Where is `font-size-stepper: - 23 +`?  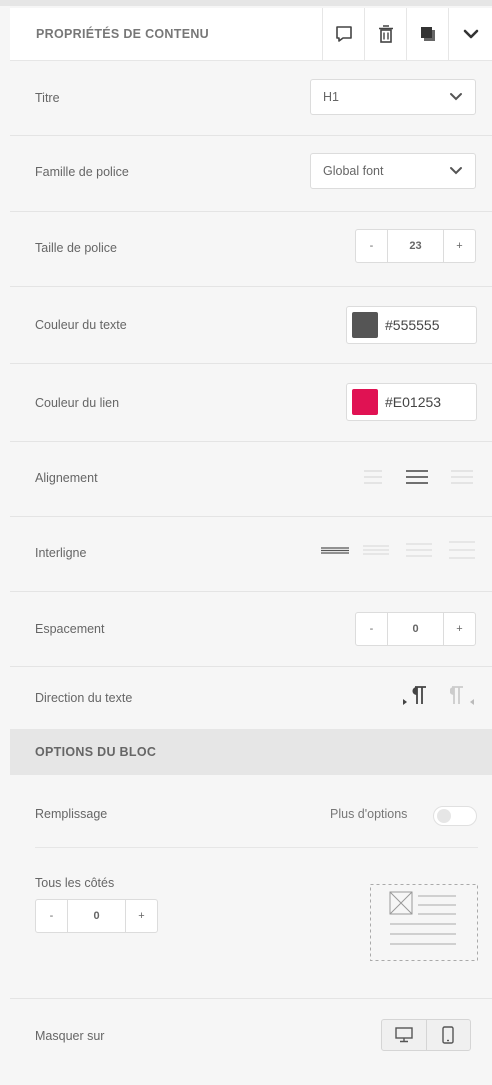 font-size-stepper: - 23 + is located at coordinates (415, 246).